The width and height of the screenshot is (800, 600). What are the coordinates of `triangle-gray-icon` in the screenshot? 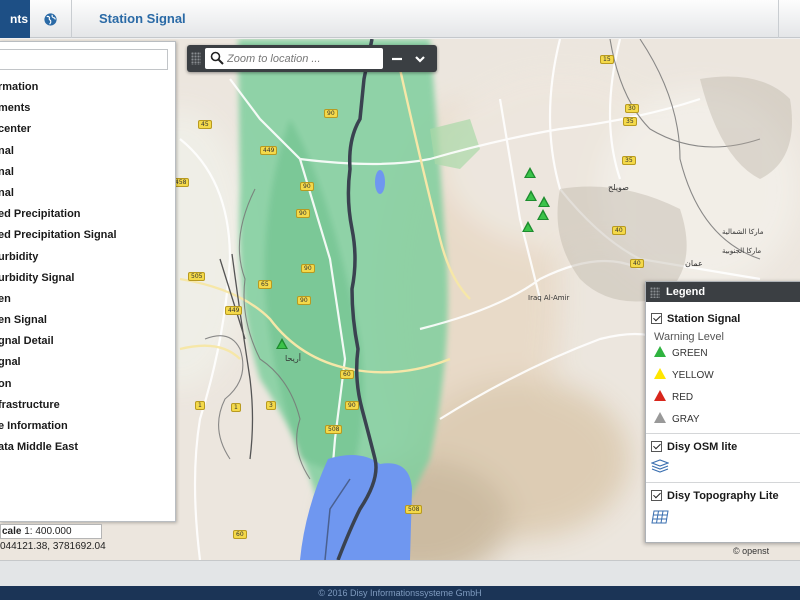 It's located at (660, 417).